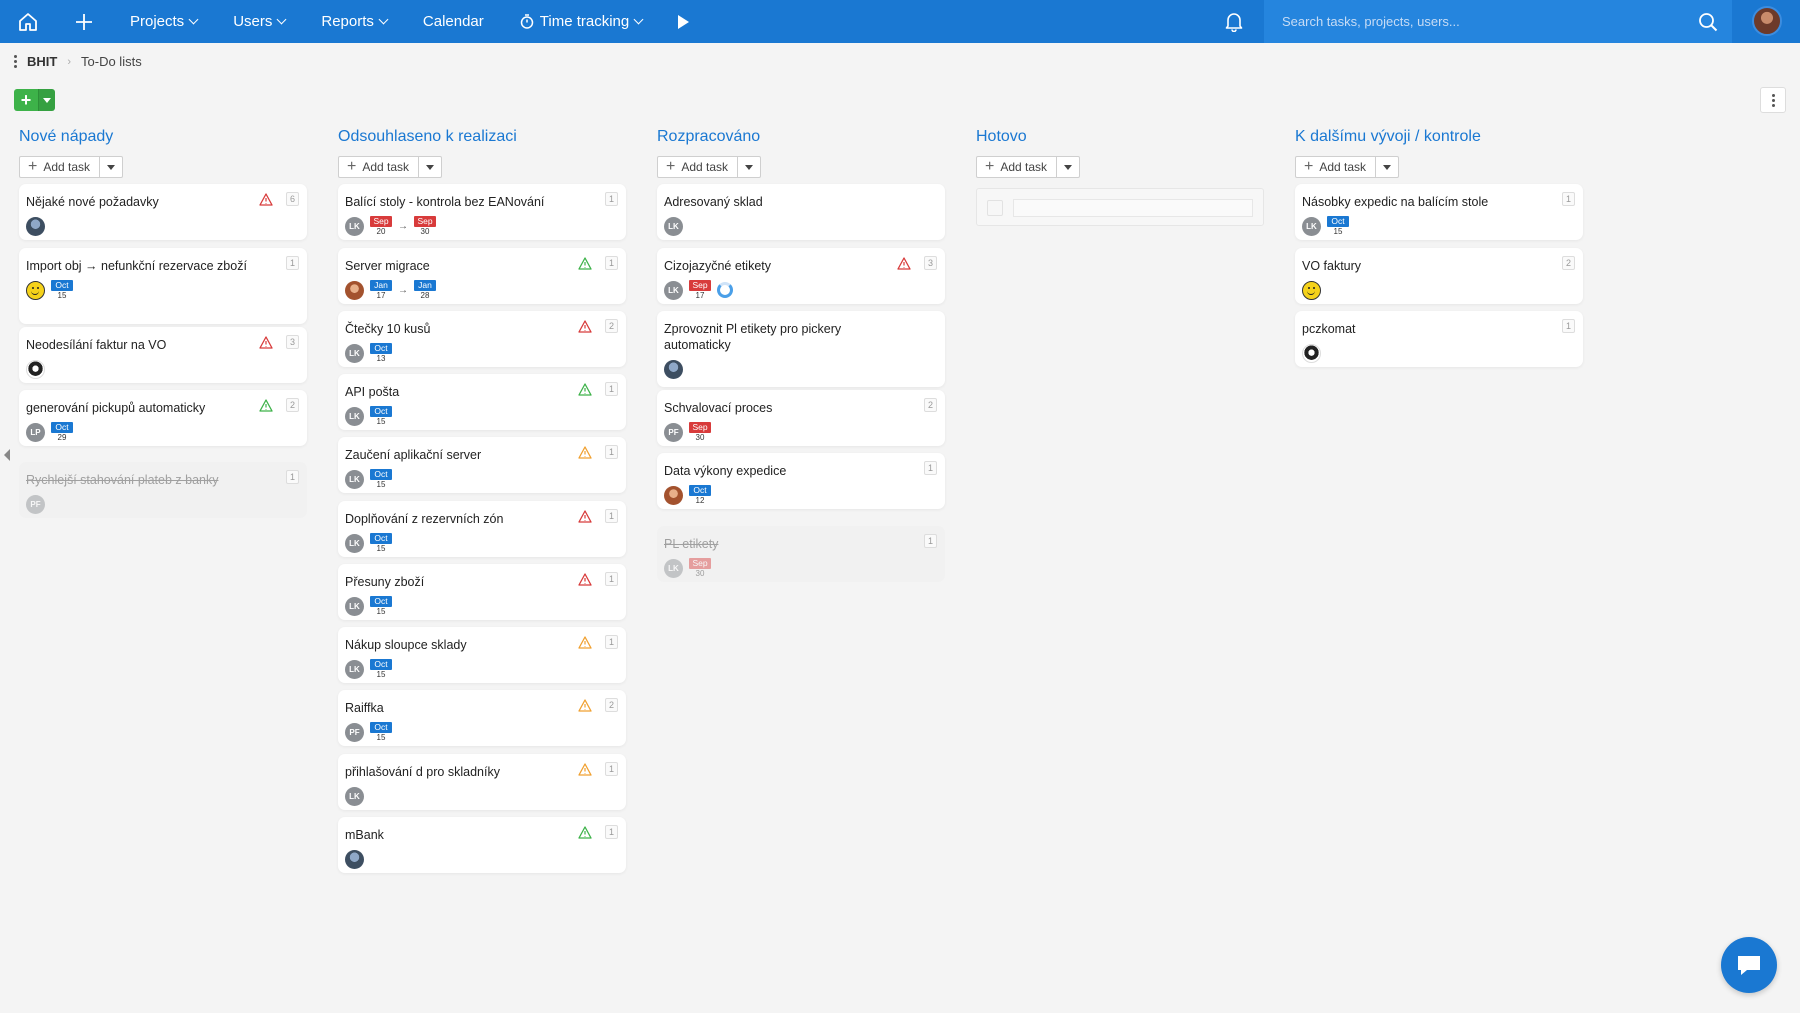 This screenshot has width=1800, height=1013. Describe the element at coordinates (15, 61) in the screenshot. I see `kebab-menu-icon` at that location.